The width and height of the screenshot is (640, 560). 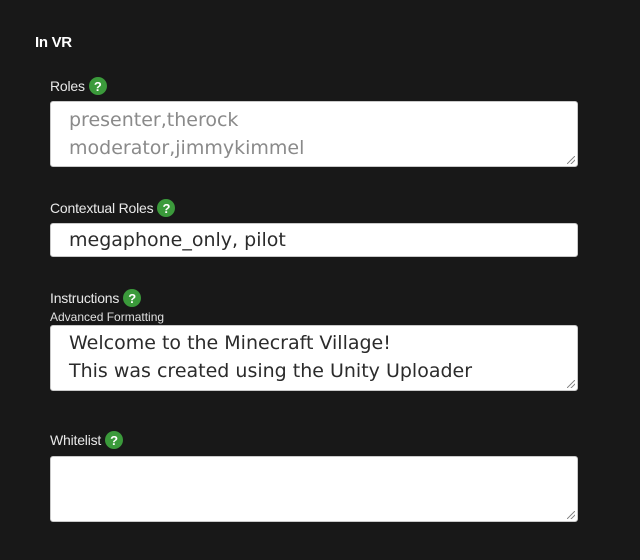 What do you see at coordinates (154, 120) in the screenshot?
I see `roles-placeholder-line: presenter,therock` at bounding box center [154, 120].